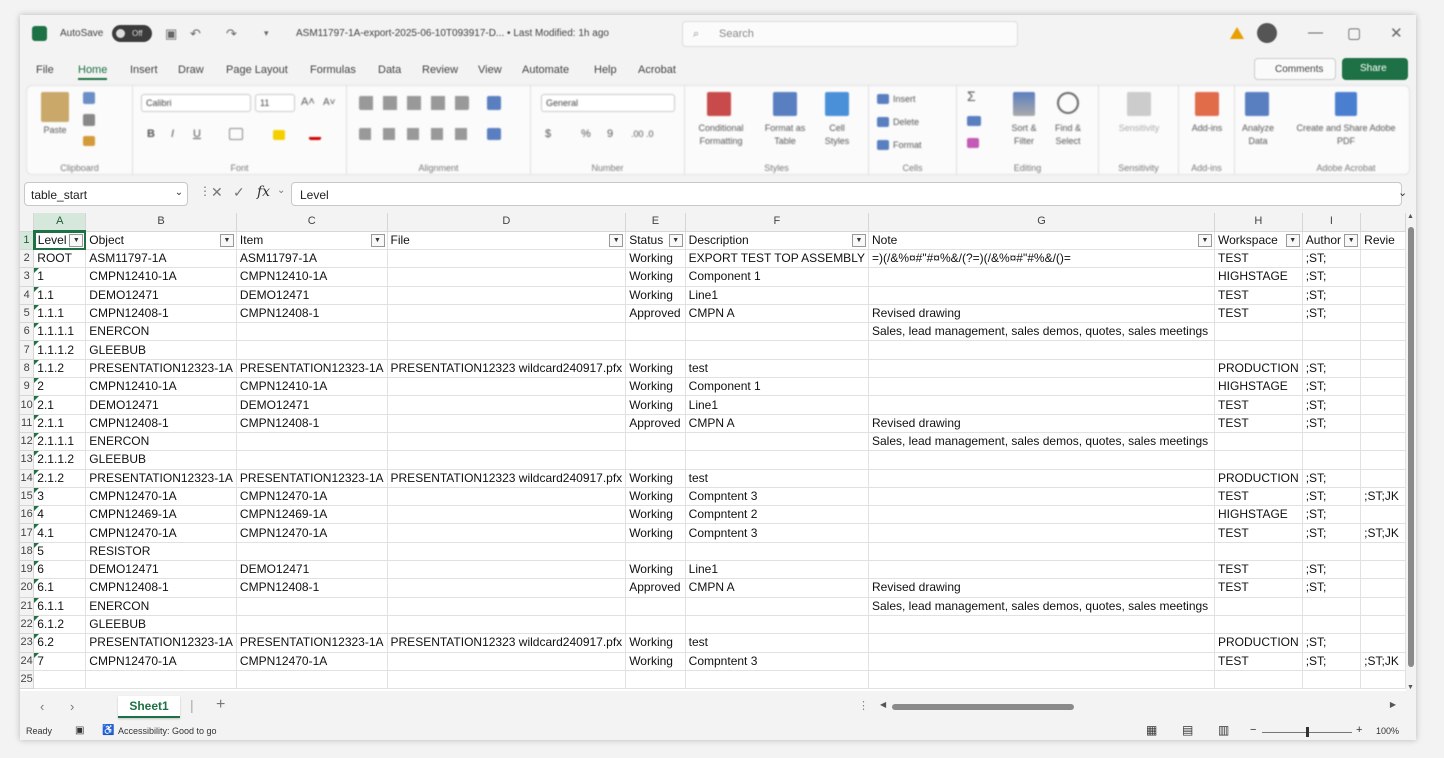  What do you see at coordinates (312, 240) in the screenshot?
I see `header-cell: Item ▼` at bounding box center [312, 240].